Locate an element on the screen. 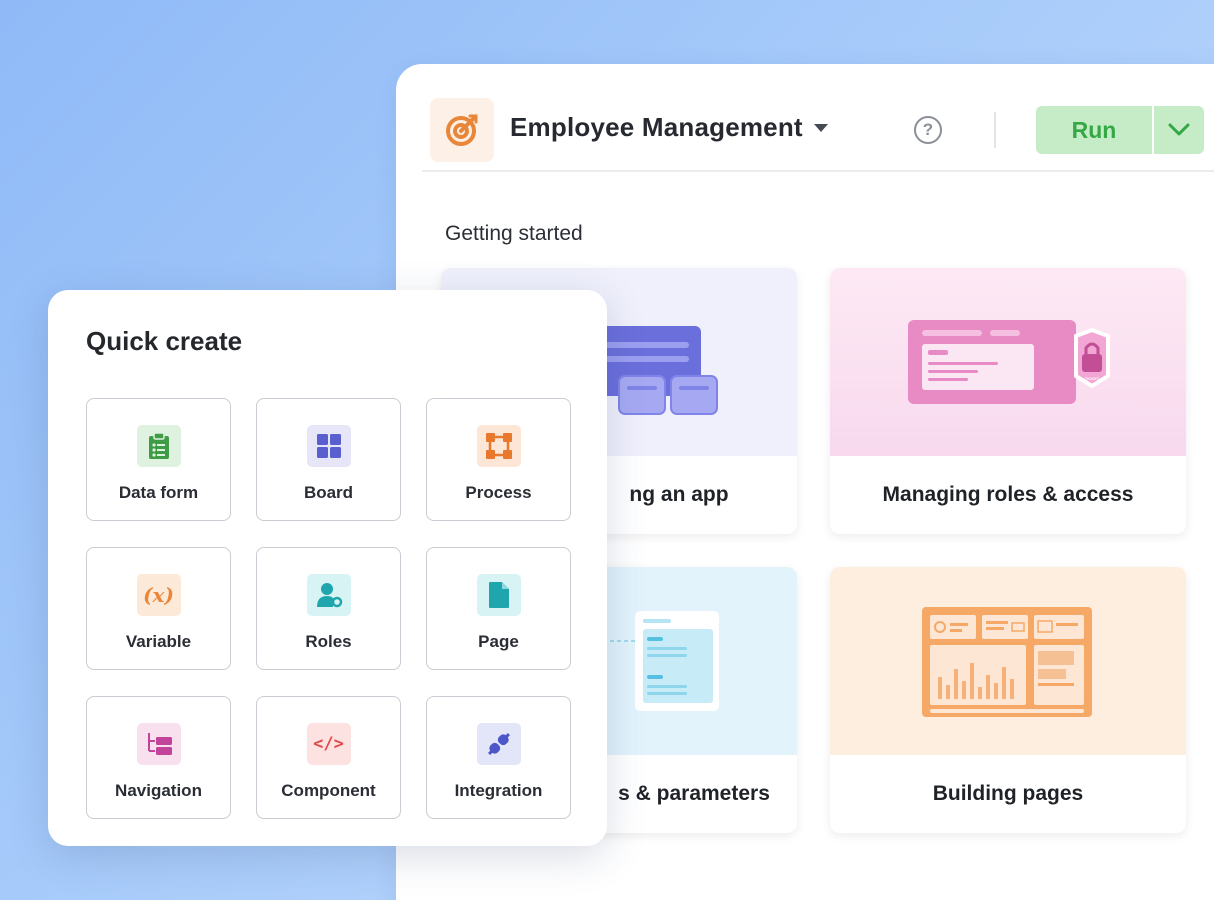 The image size is (1214, 900). quick-create-title: Quick create is located at coordinates (164, 341).